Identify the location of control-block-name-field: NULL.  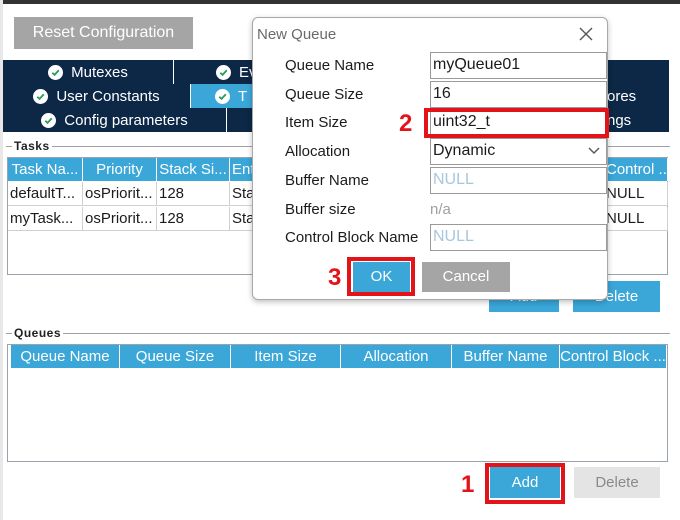
(518, 237).